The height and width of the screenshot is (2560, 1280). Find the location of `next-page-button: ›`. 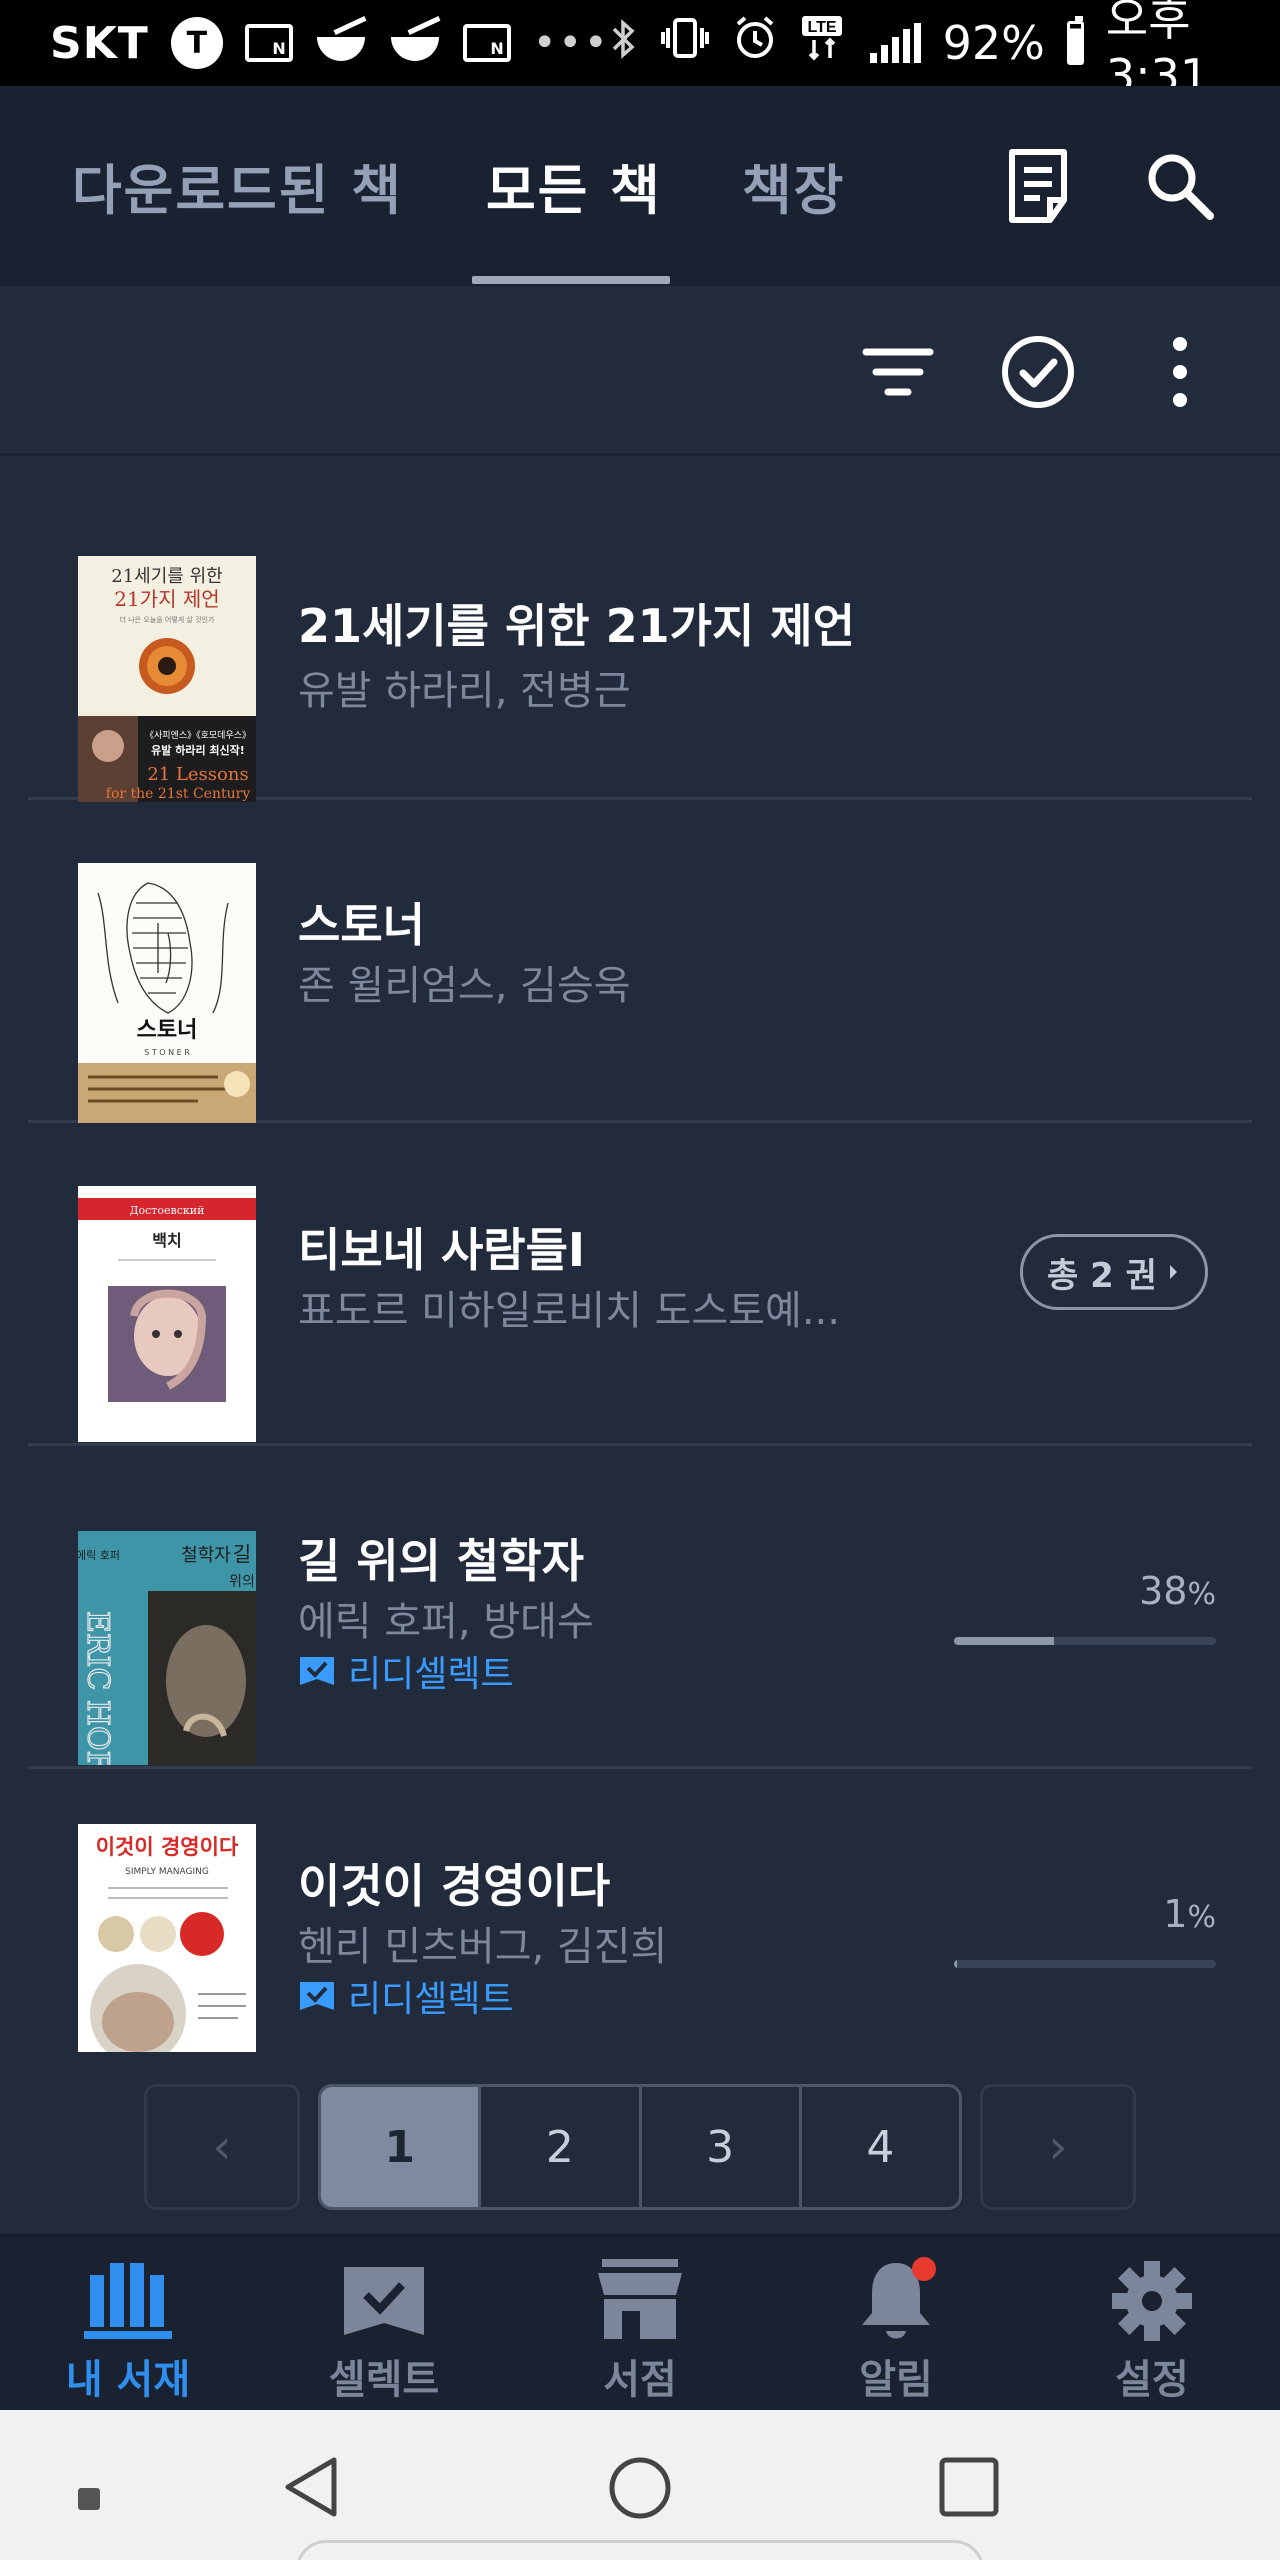

next-page-button: › is located at coordinates (1058, 2147).